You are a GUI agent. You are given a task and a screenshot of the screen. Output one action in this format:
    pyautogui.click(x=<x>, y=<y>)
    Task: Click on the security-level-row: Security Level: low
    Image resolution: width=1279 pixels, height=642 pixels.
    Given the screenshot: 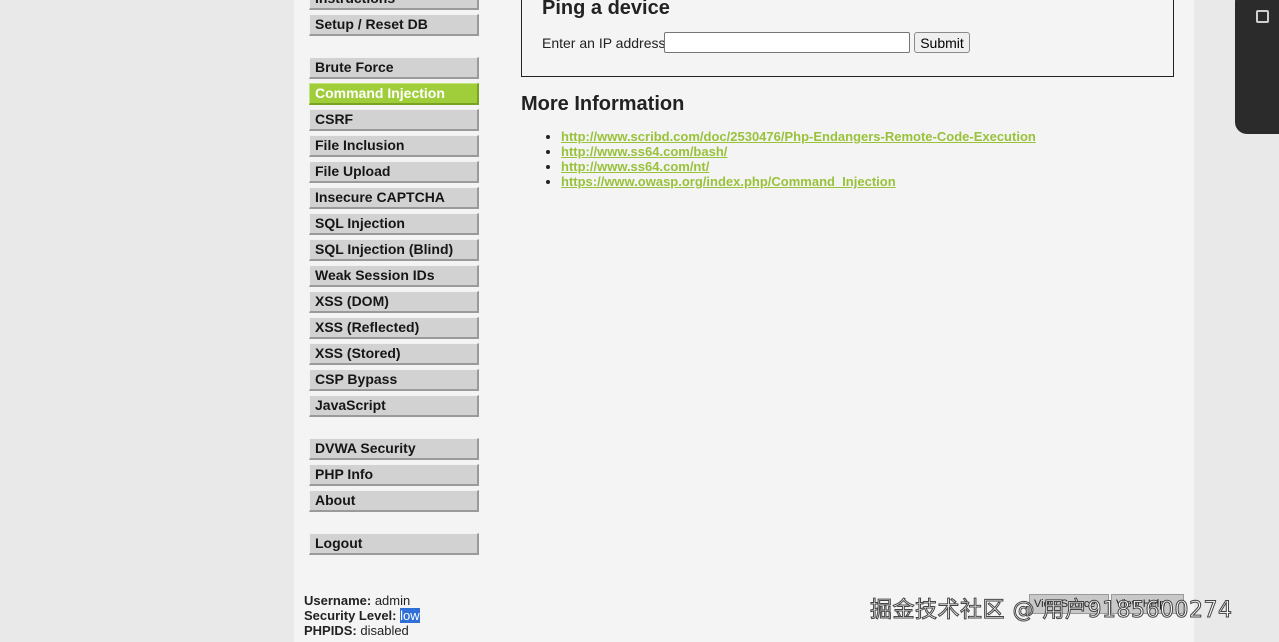 What is the action you would take?
    pyautogui.click(x=362, y=615)
    